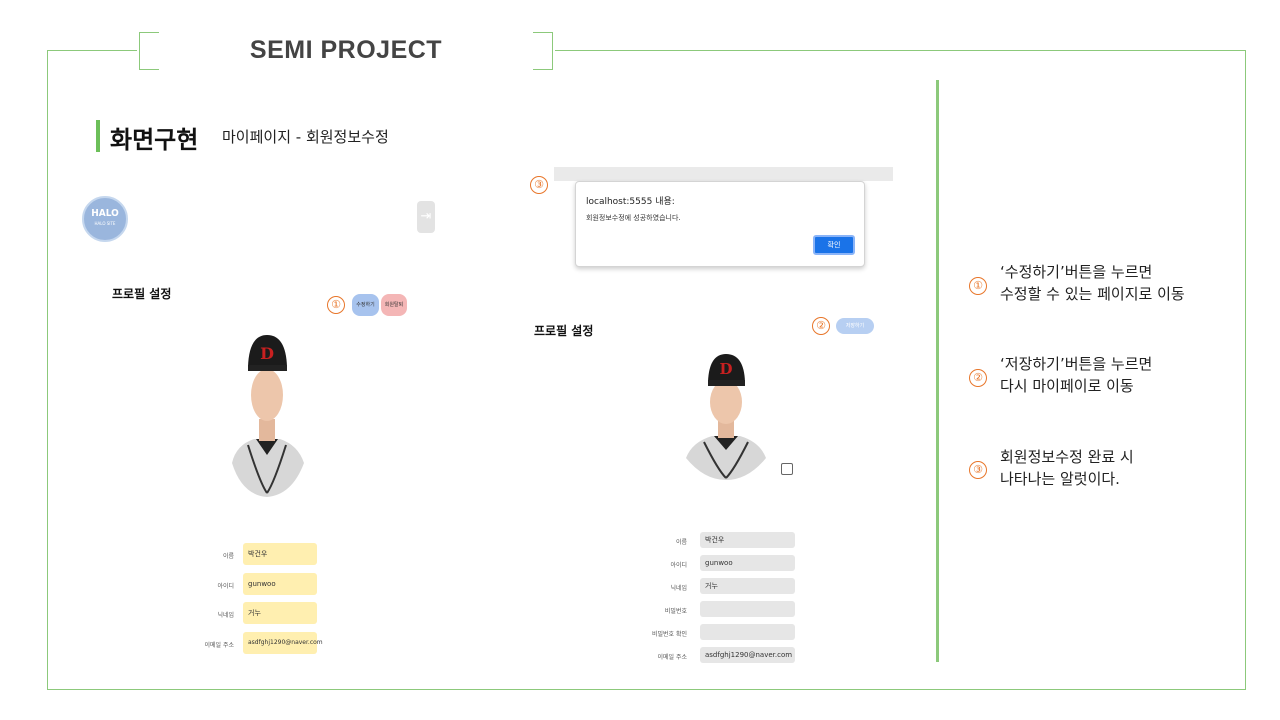 The height and width of the screenshot is (720, 1280). I want to click on label-name-r: 이름, so click(681, 542).